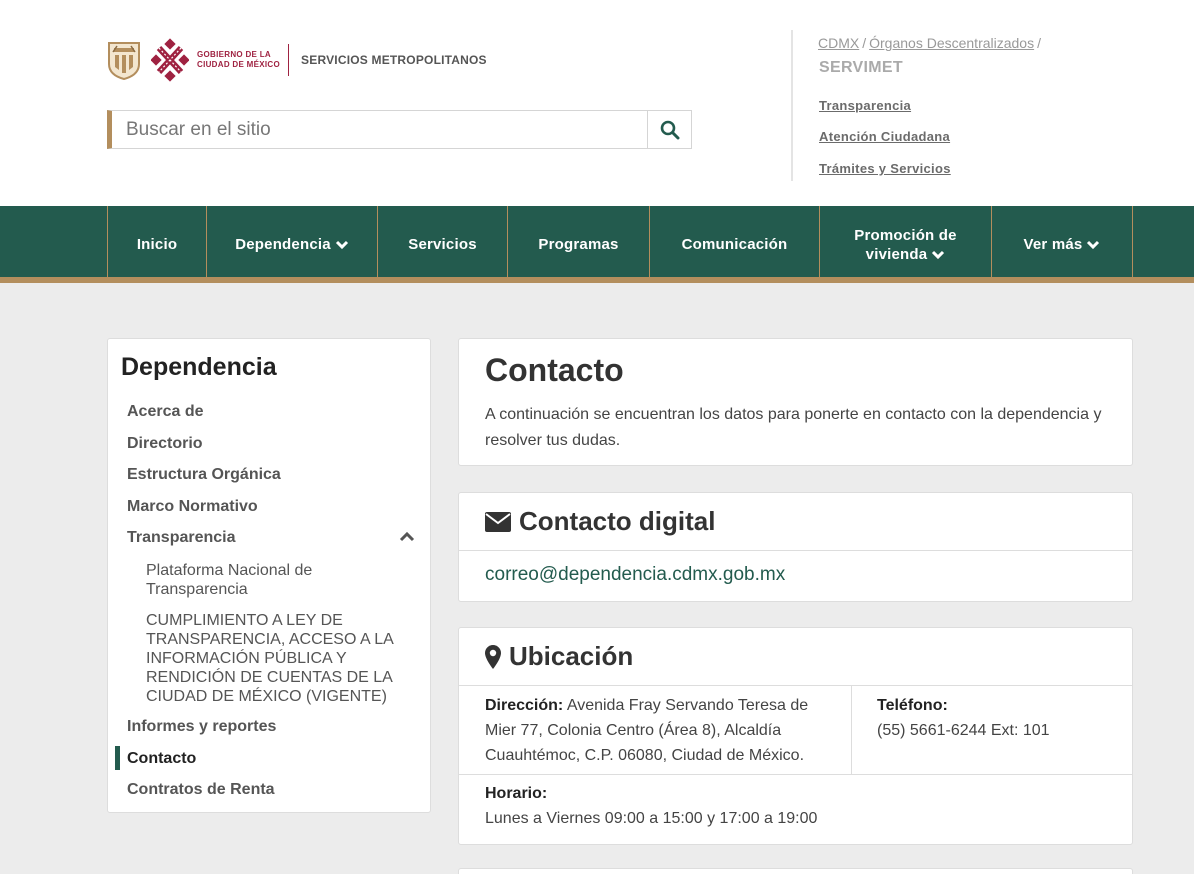 The height and width of the screenshot is (874, 1194). What do you see at coordinates (377, 129) in the screenshot?
I see `search-input` at bounding box center [377, 129].